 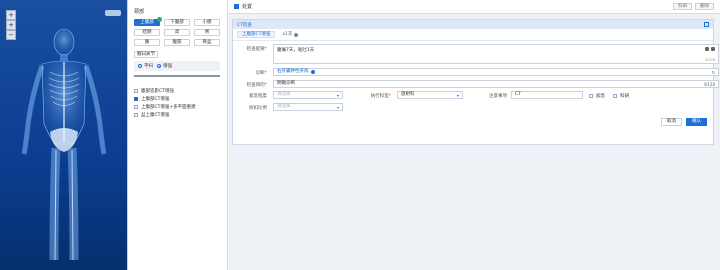 What do you see at coordinates (177, 76) in the screenshot?
I see `divider-slider` at bounding box center [177, 76].